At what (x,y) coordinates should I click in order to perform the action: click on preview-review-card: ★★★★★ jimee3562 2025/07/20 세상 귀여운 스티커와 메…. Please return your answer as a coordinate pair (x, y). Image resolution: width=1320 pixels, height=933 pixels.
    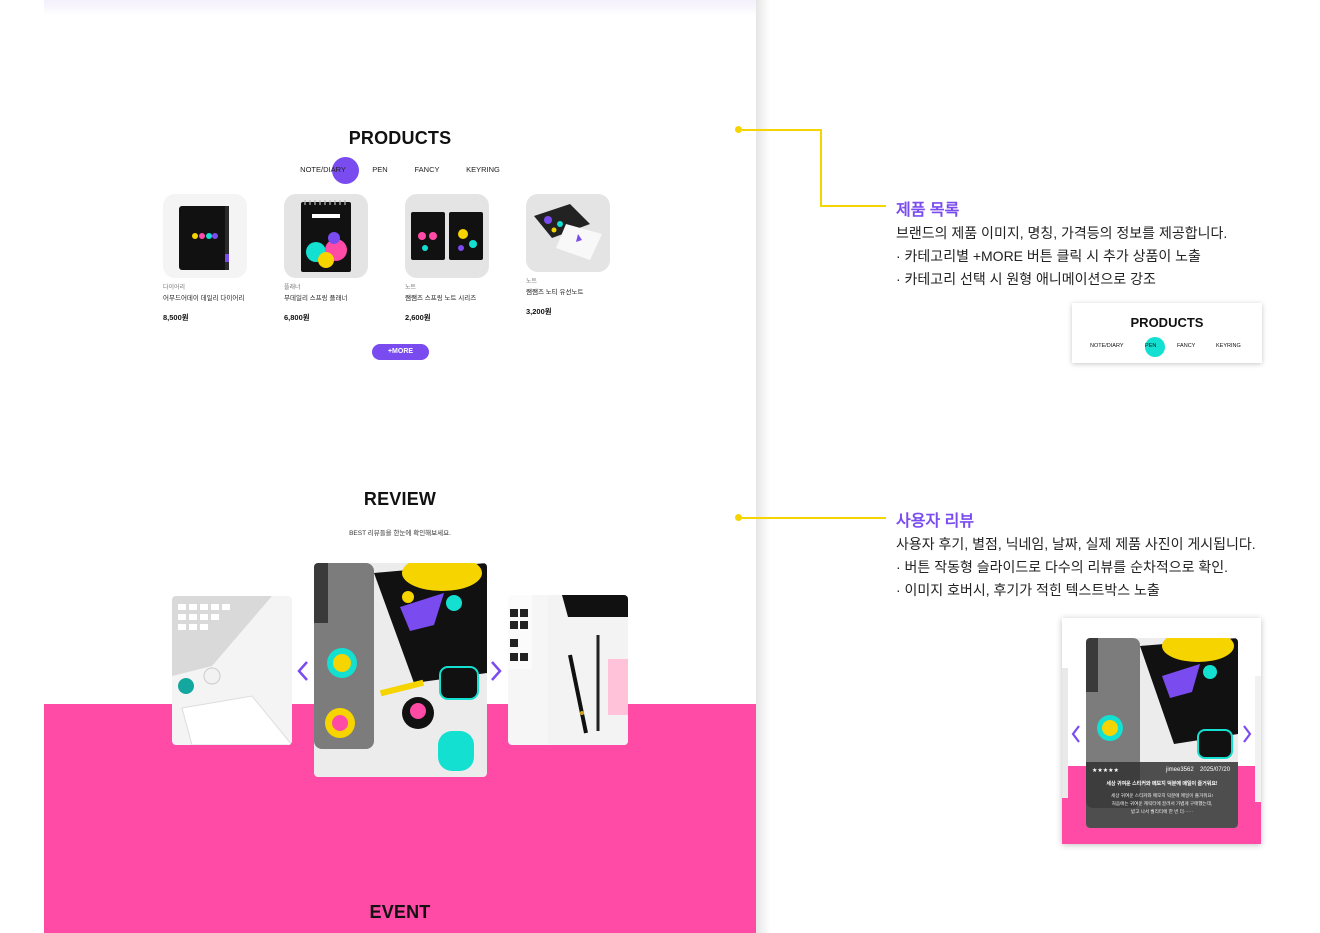
    Looking at the image, I should click on (1162, 733).